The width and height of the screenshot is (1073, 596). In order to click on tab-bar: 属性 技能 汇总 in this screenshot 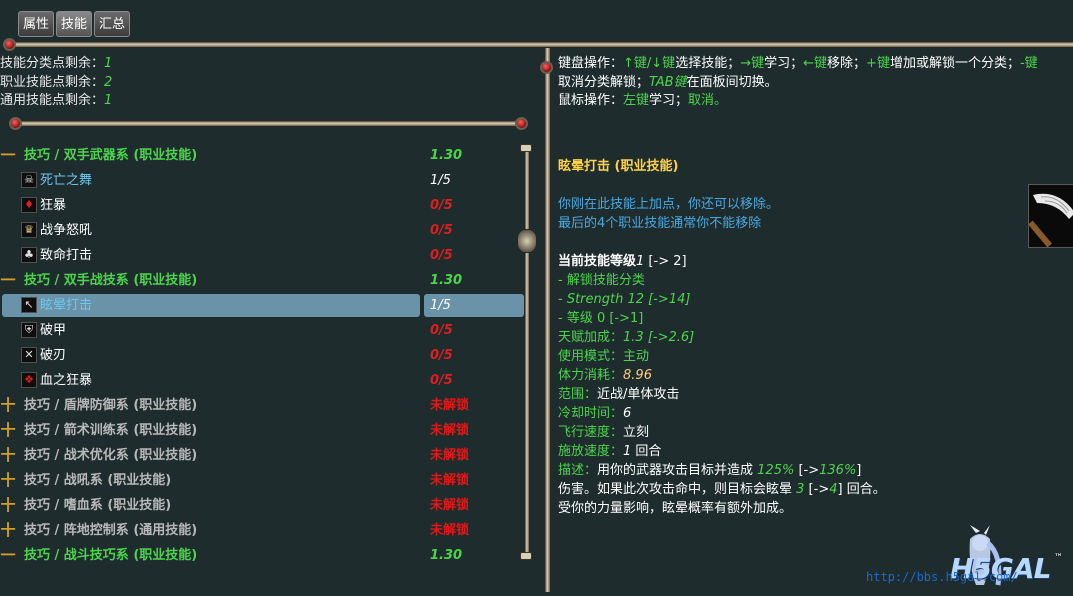, I will do `click(74, 24)`.